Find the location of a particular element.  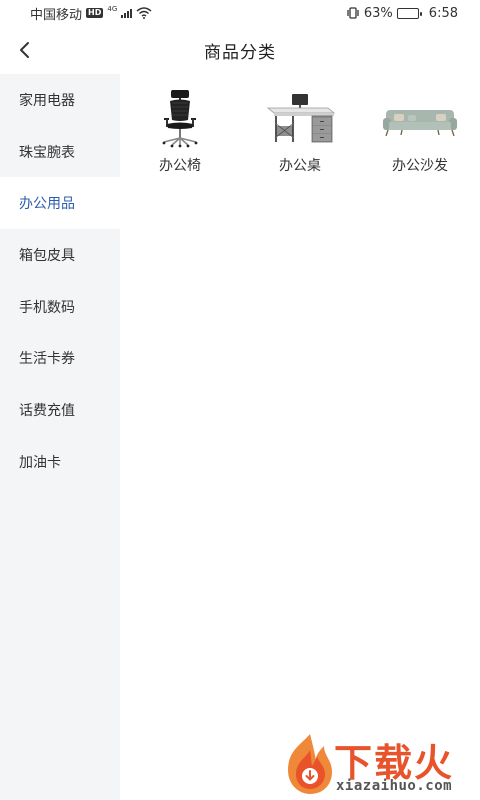

product-label: 办公椅 is located at coordinates (180, 166).